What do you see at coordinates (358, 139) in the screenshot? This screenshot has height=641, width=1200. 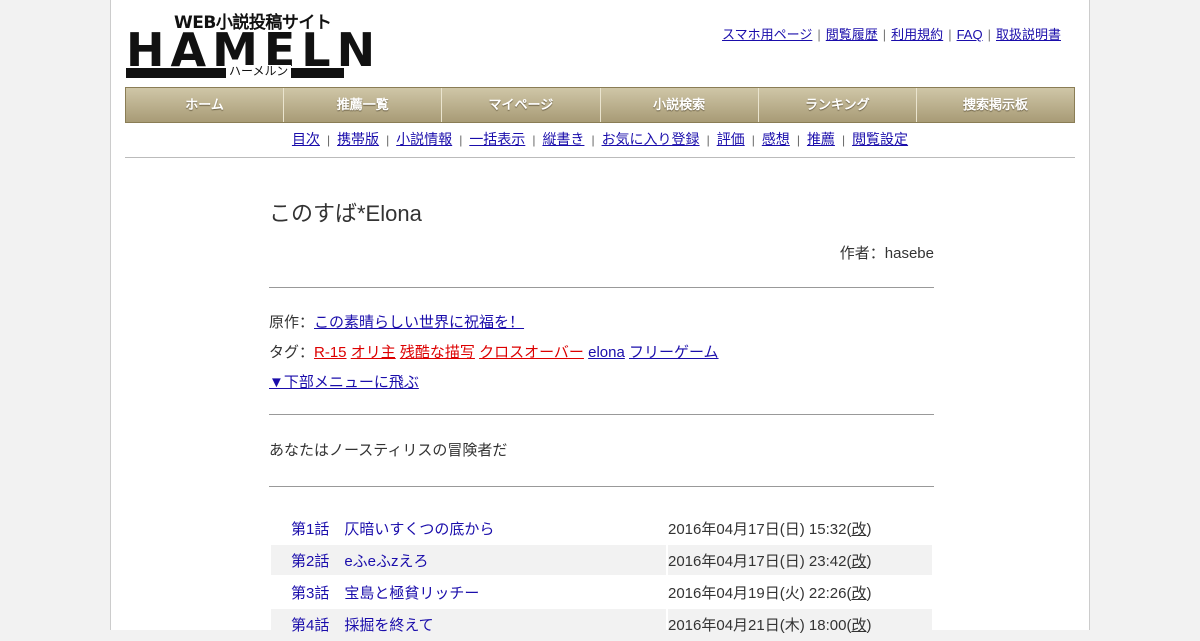 I see `subnav-mobile: 携帯版` at bounding box center [358, 139].